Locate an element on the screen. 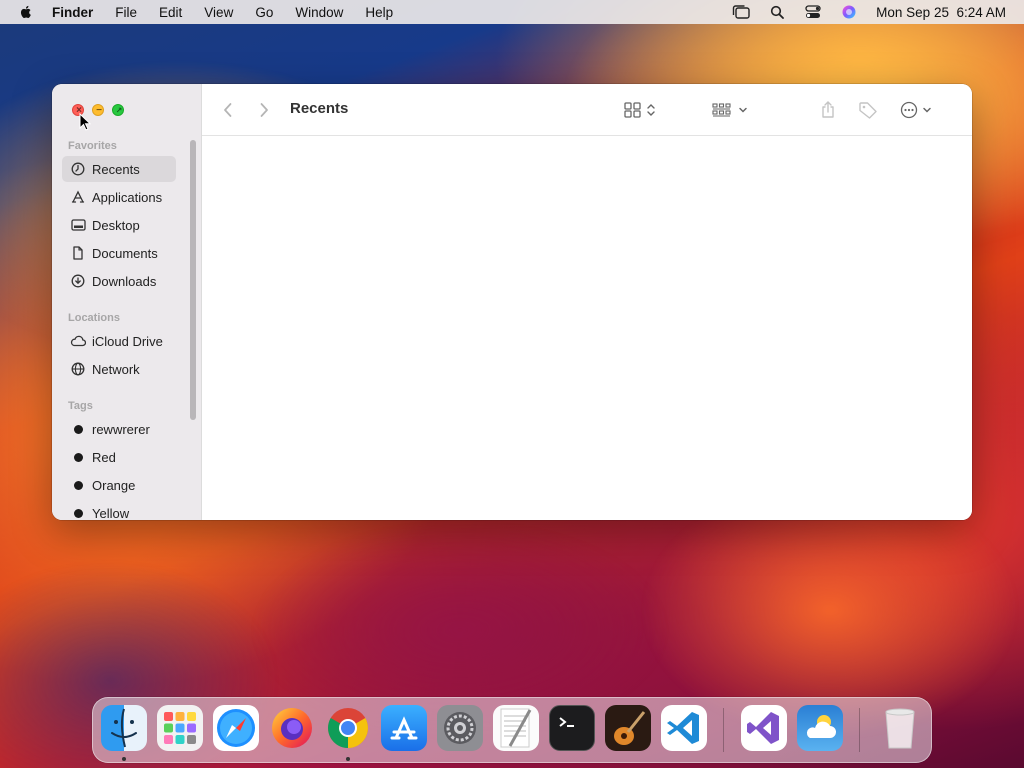  sidebar-item-downloads: Downloads is located at coordinates (119, 281).